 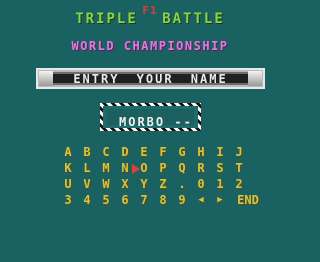 I want to click on char-key-L: L, so click(x=87, y=168).